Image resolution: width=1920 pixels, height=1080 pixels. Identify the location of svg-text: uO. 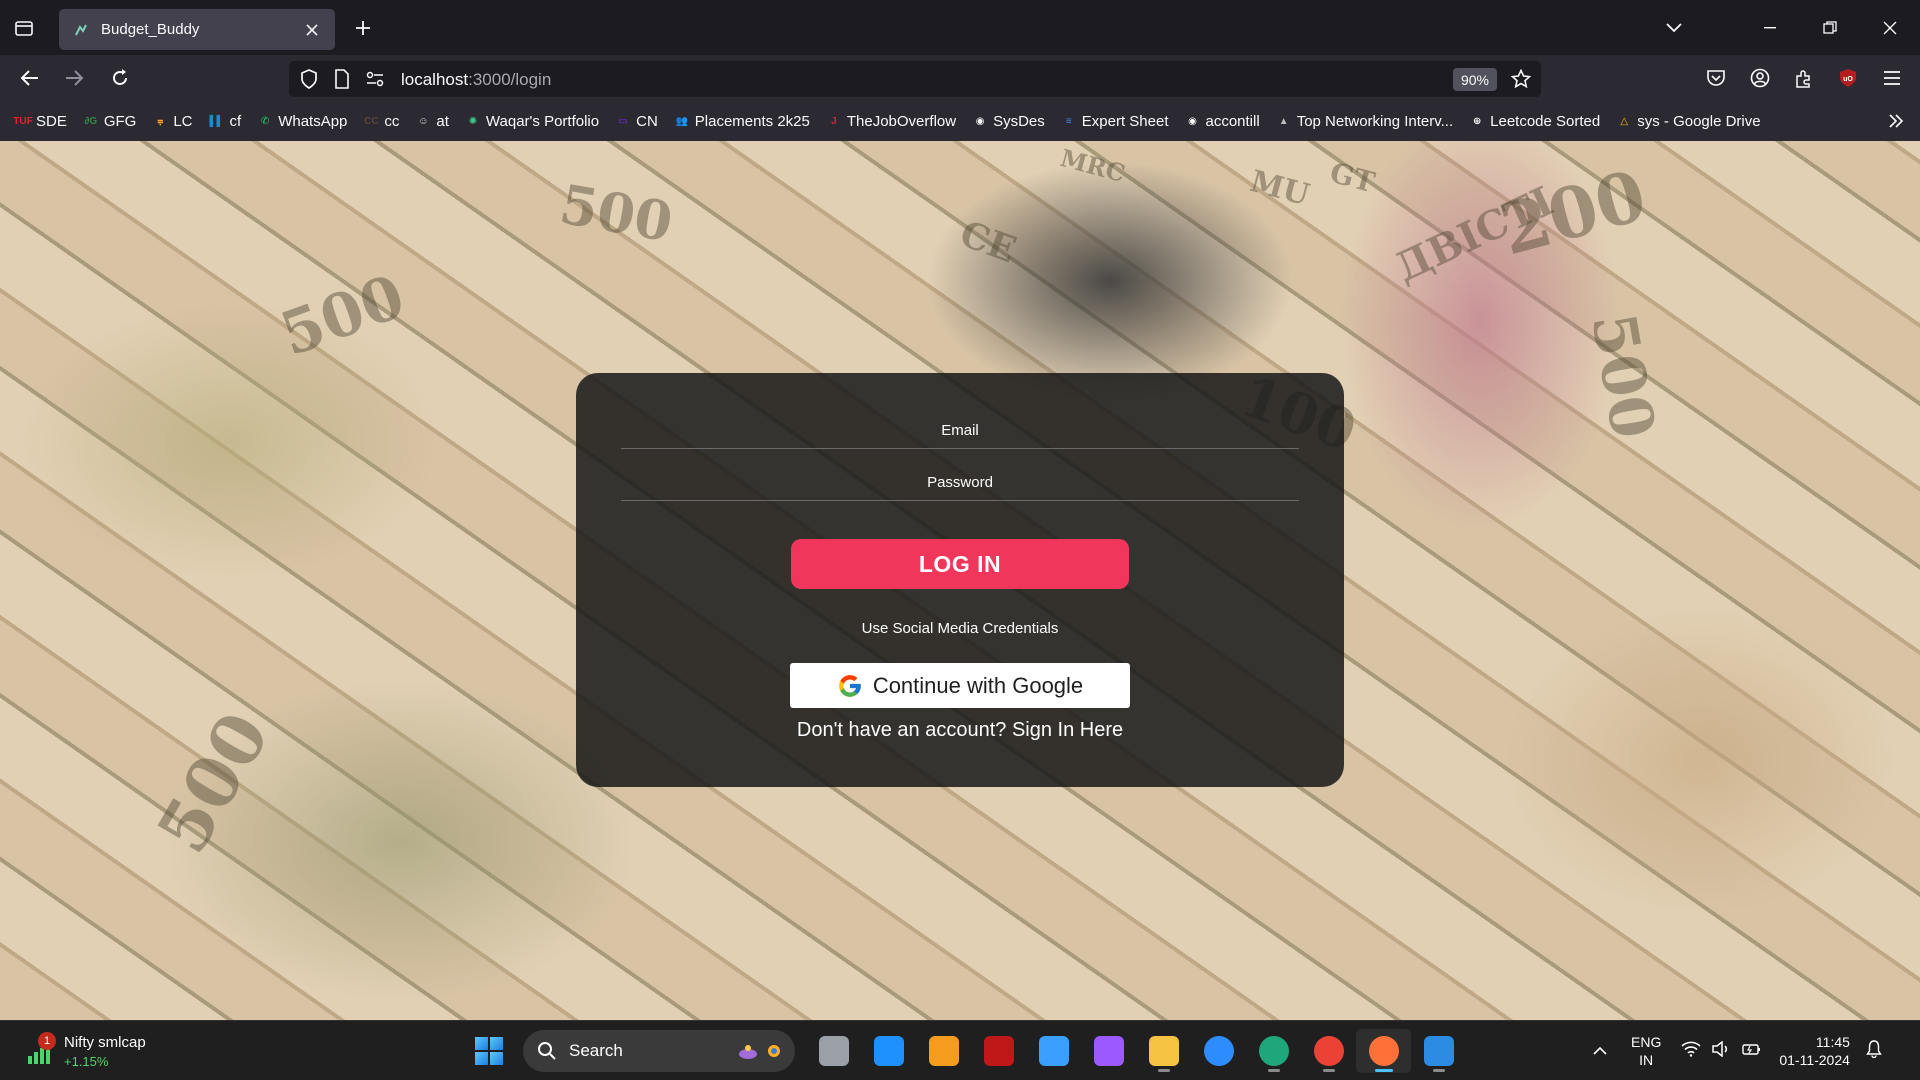
(1848, 79).